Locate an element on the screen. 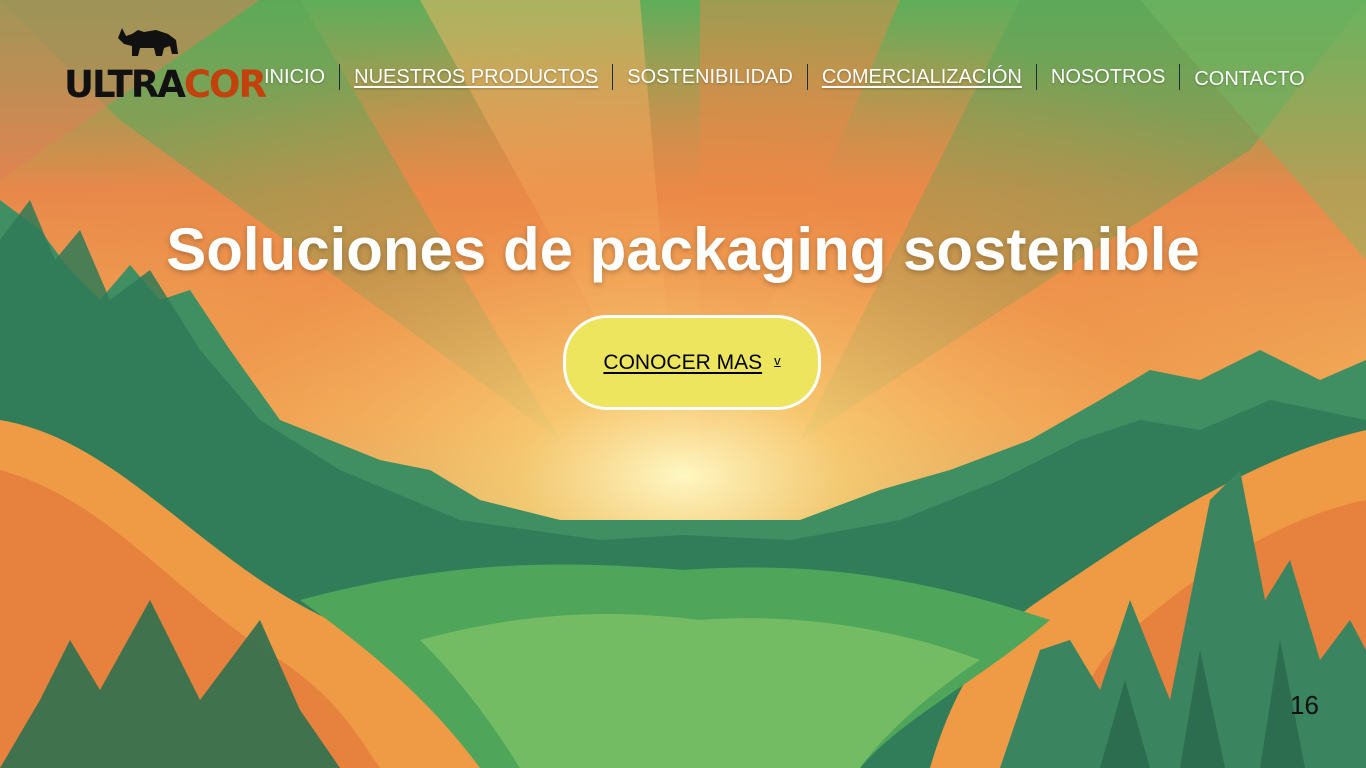 The width and height of the screenshot is (1366, 768). nav-nuestros-productos: NUESTROS PRODUCTOS is located at coordinates (476, 77).